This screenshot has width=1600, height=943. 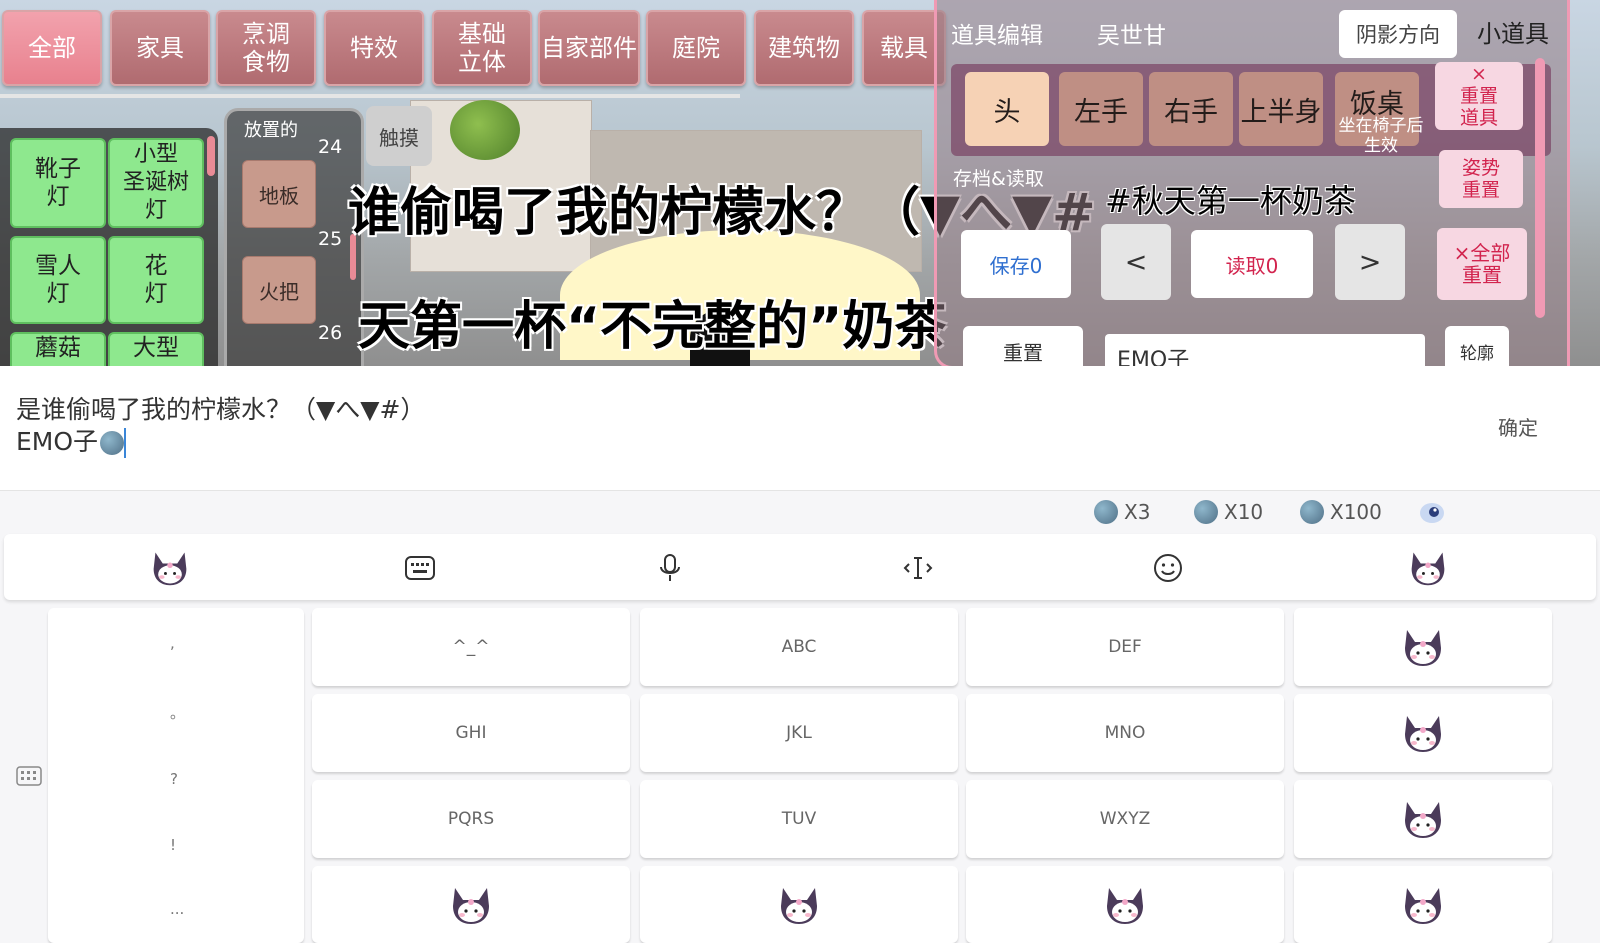 I want to click on key-tuv: TUV, so click(x=799, y=819).